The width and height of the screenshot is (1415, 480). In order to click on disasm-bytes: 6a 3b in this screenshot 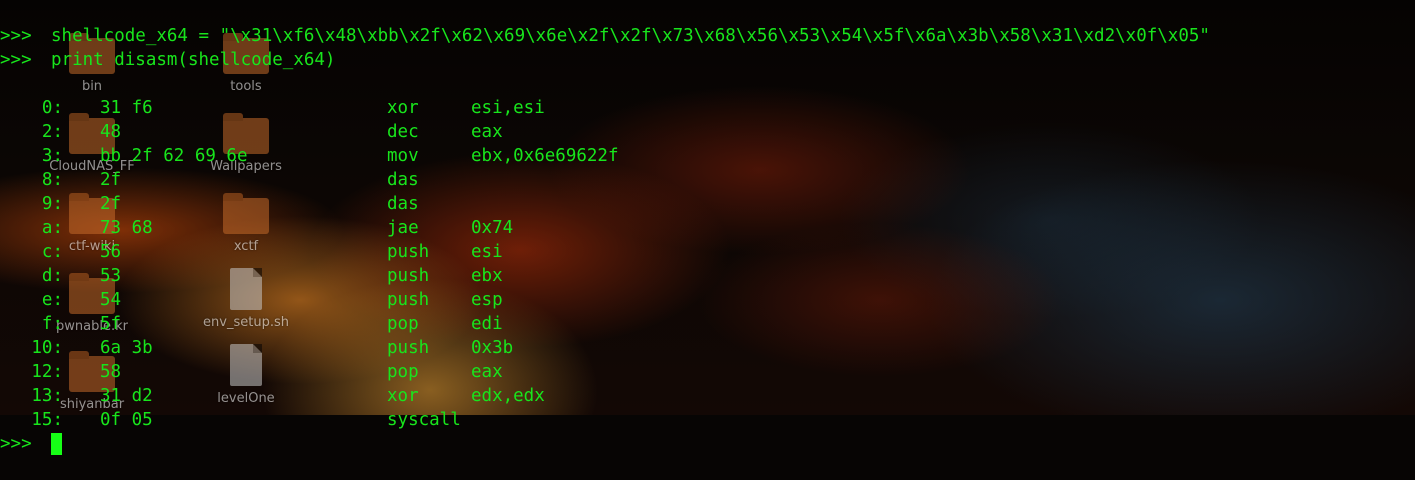, I will do `click(126, 348)`.